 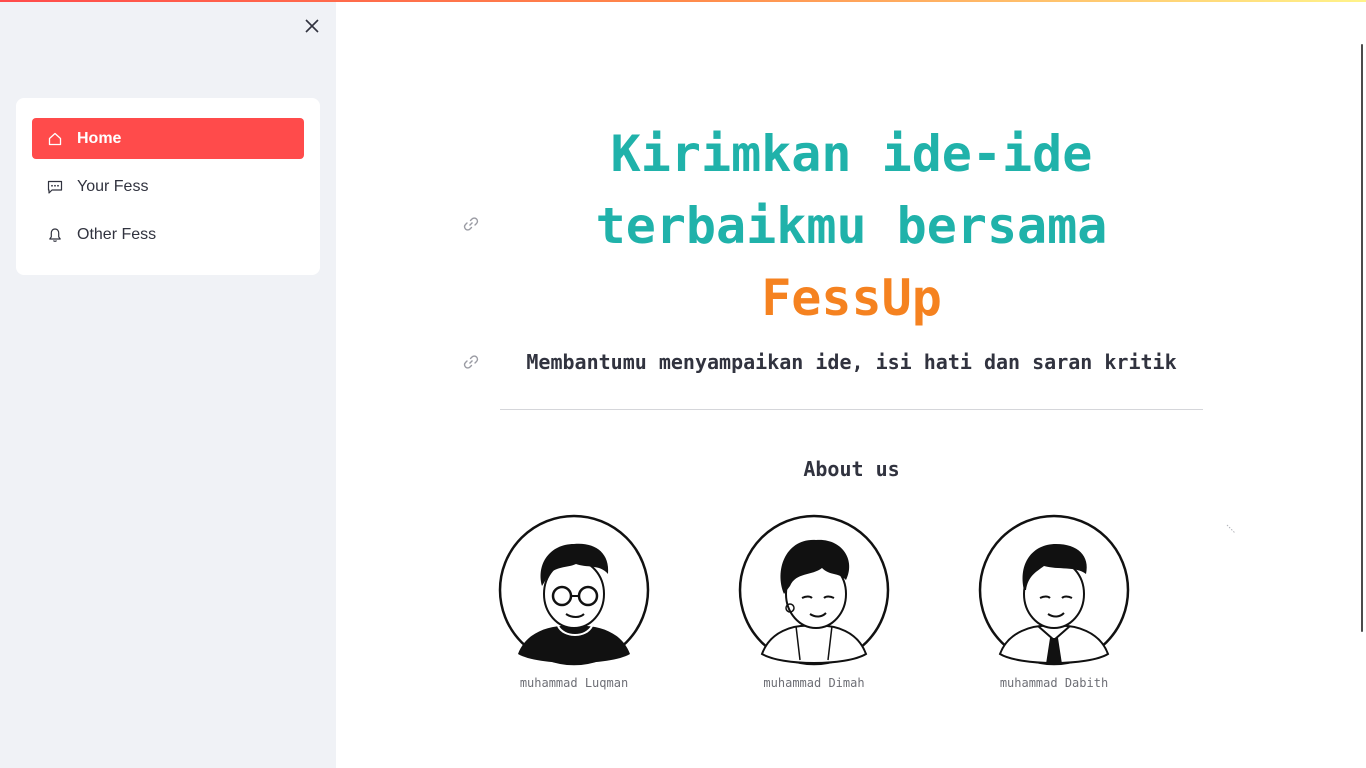 I want to click on nav-item-label: Home, so click(x=99, y=138).